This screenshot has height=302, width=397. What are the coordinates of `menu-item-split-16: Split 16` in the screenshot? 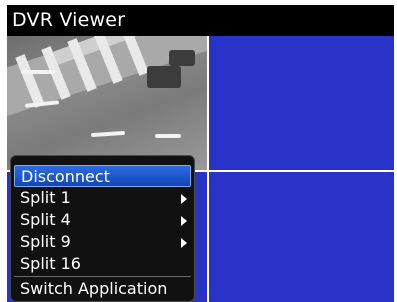 It's located at (102, 264).